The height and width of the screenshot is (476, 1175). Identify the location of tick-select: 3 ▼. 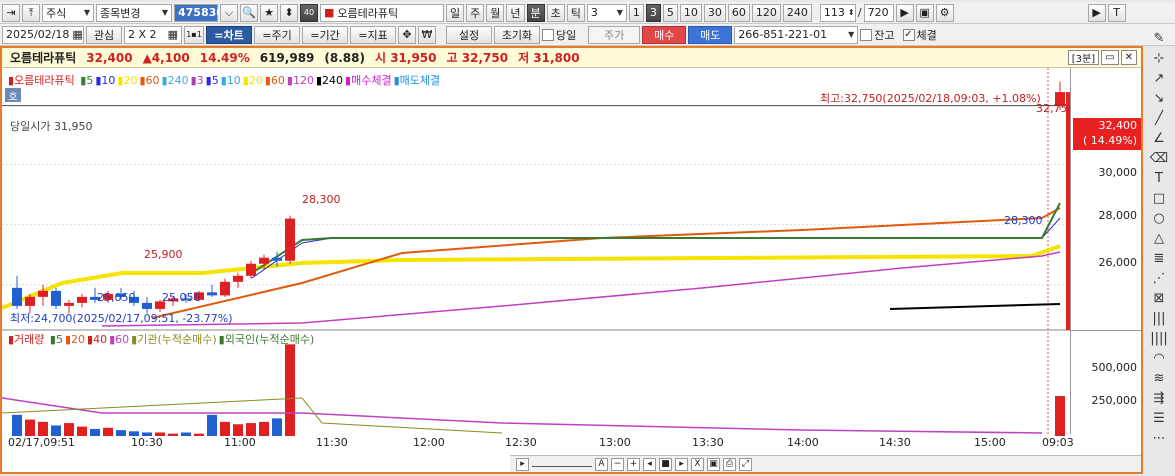
(606, 12).